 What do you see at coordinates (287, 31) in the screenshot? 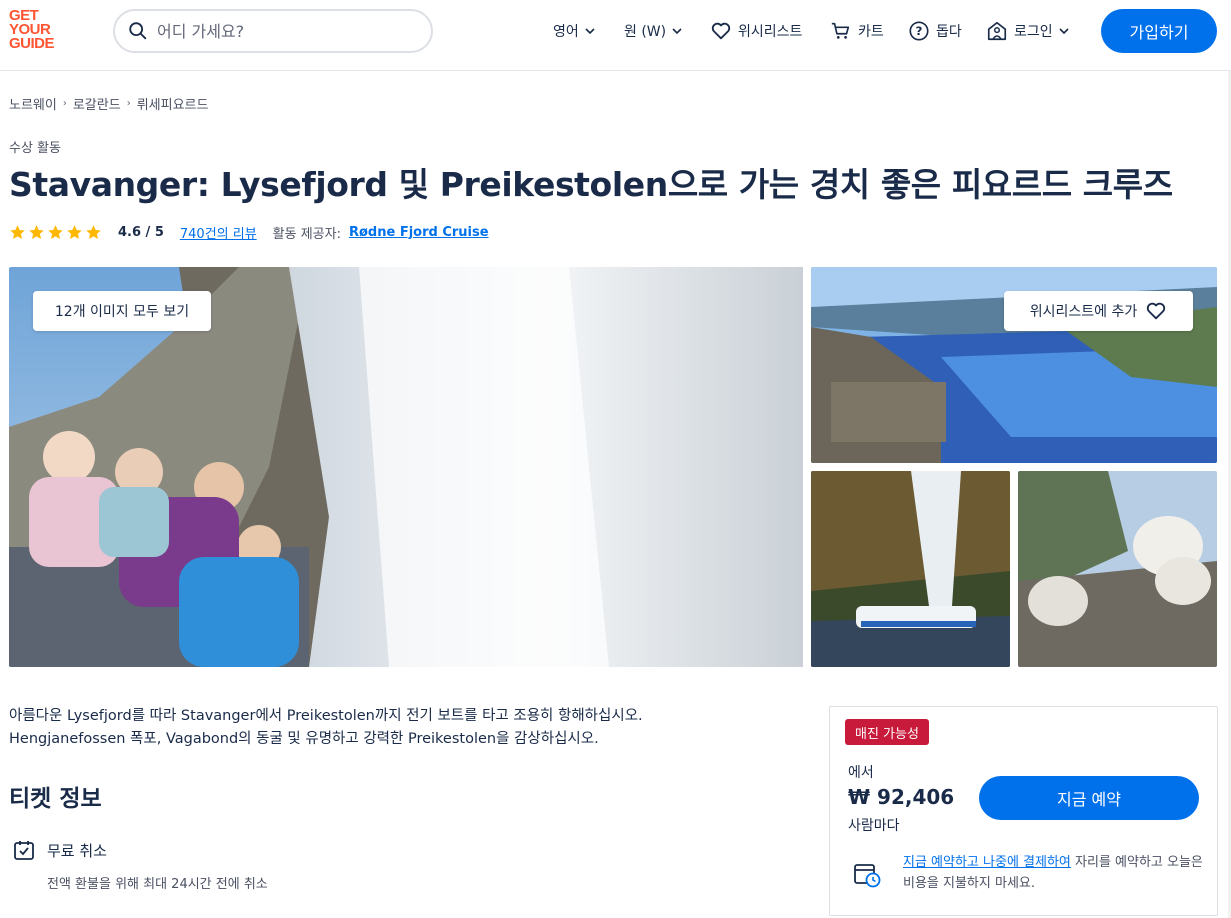
I see `search-input` at bounding box center [287, 31].